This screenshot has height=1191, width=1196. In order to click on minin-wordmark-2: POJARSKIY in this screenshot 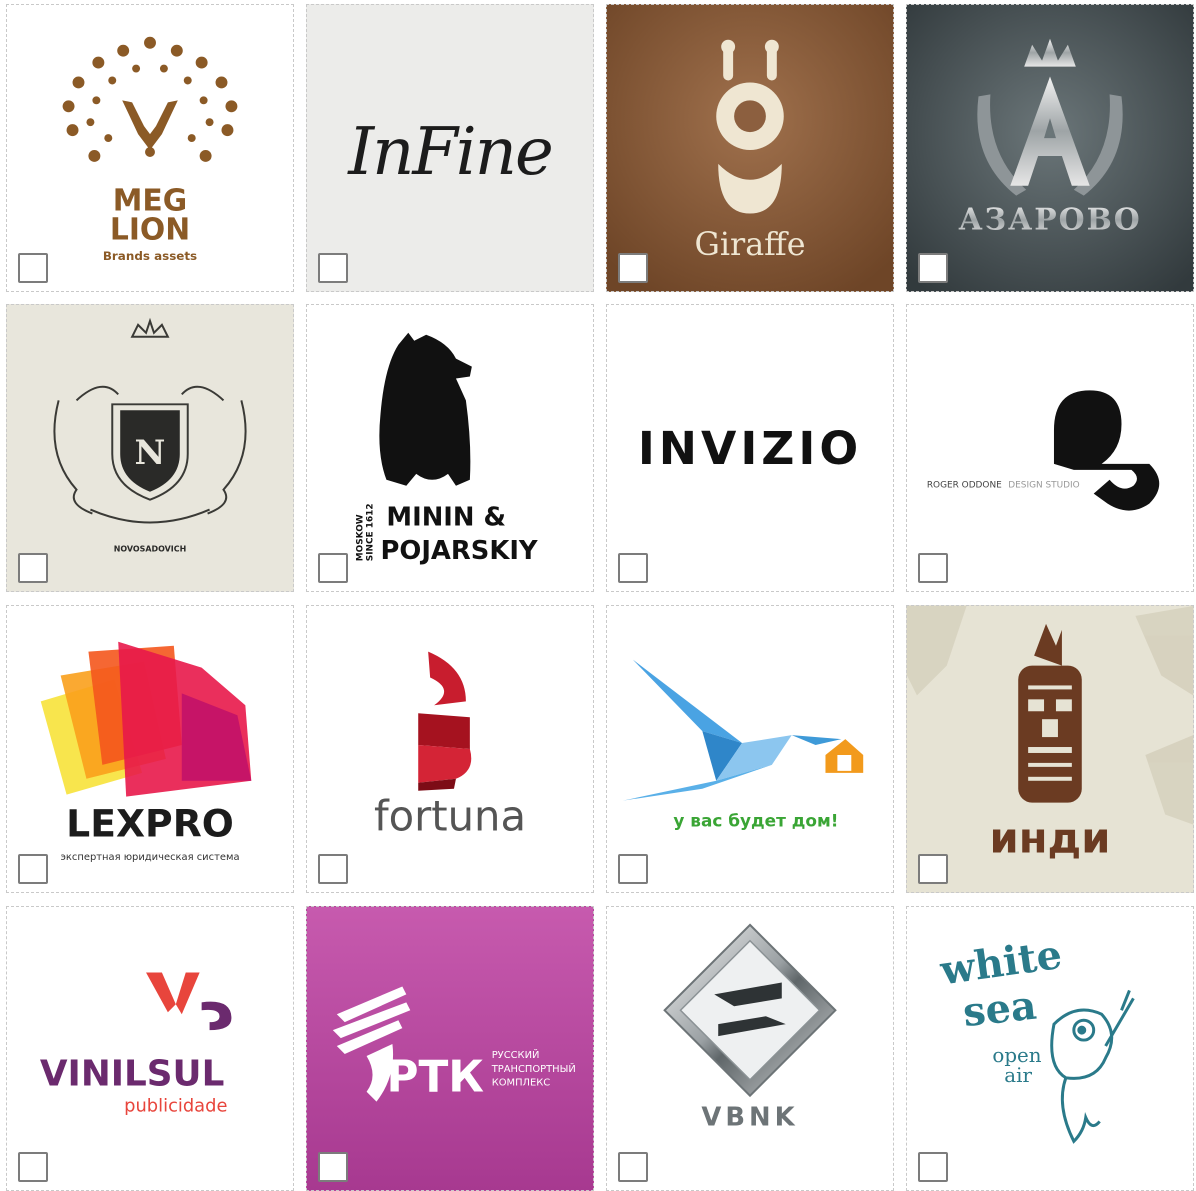, I will do `click(458, 551)`.